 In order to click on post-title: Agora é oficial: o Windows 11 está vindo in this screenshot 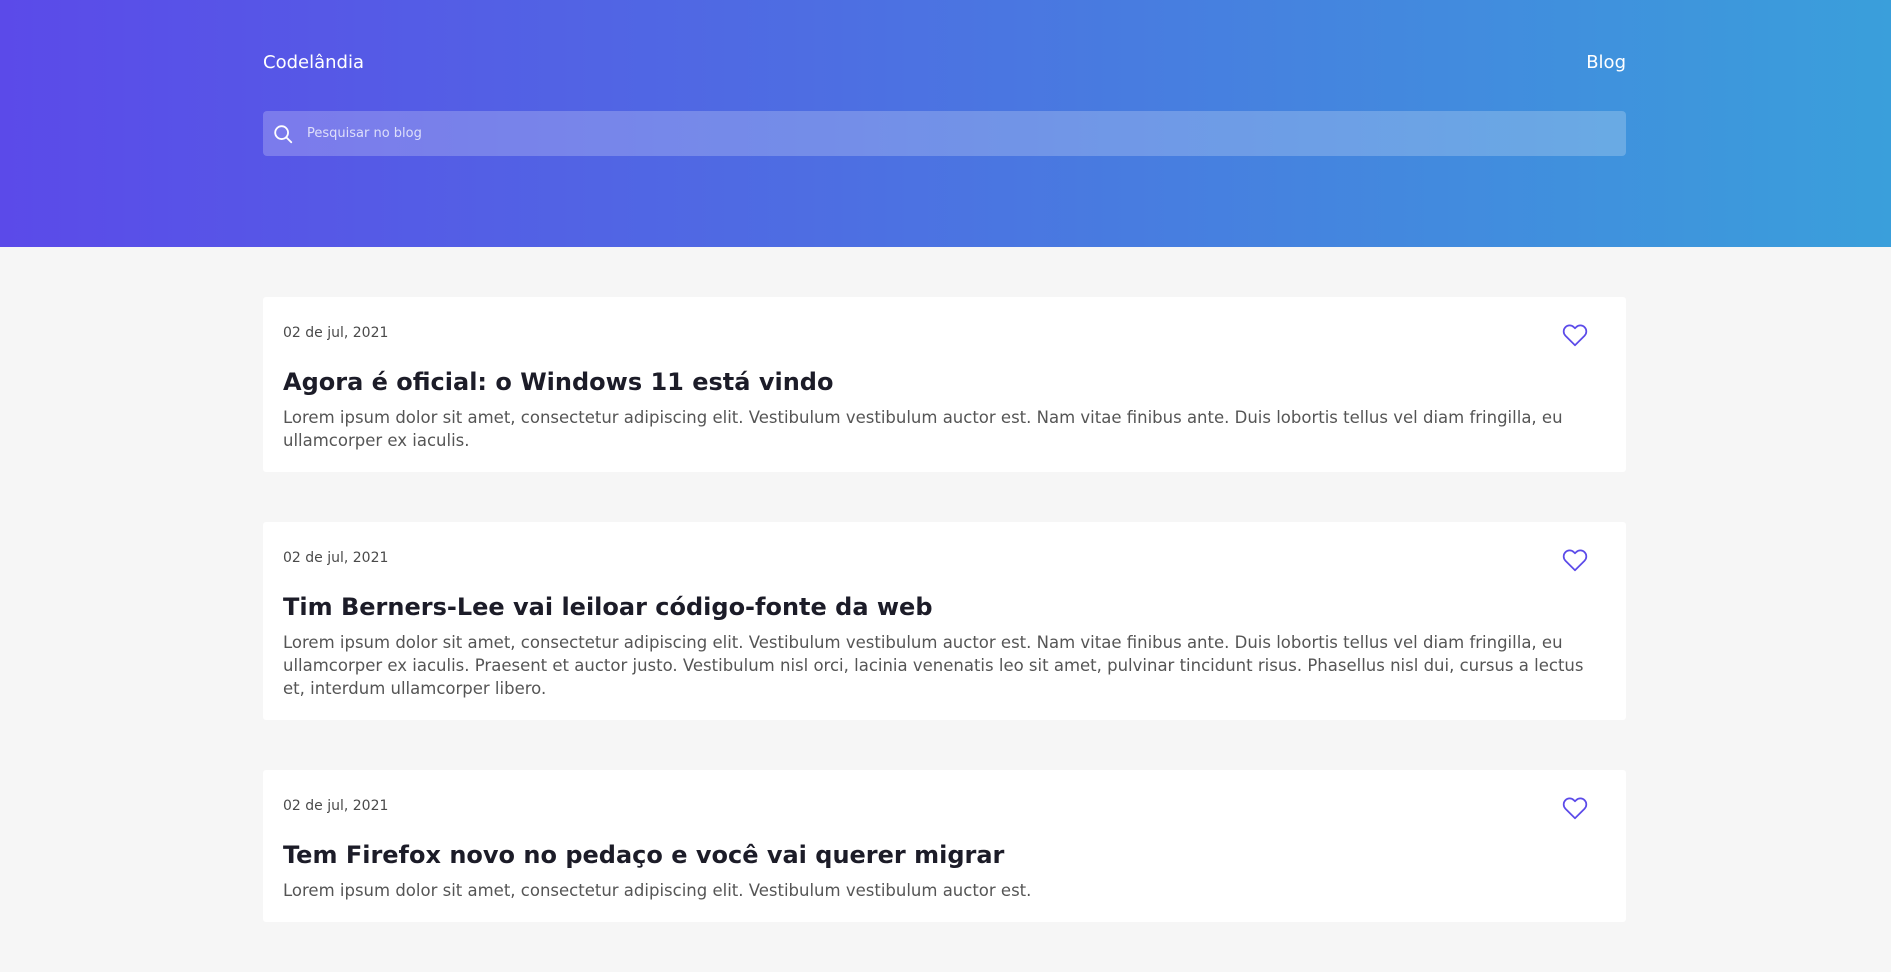, I will do `click(944, 382)`.